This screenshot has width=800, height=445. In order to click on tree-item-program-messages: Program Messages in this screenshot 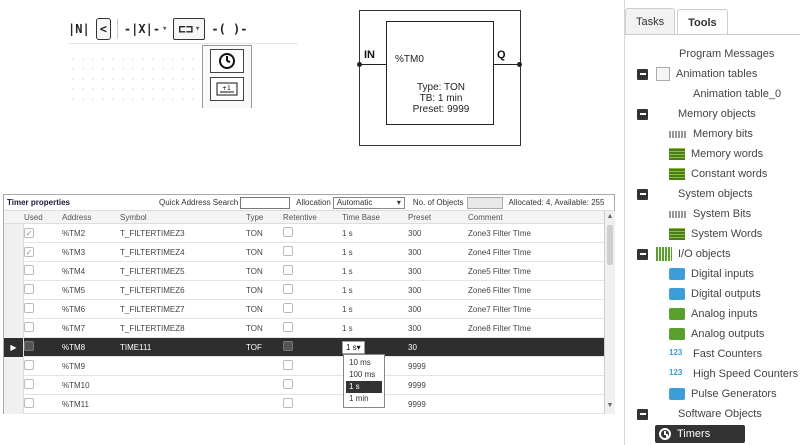, I will do `click(717, 54)`.